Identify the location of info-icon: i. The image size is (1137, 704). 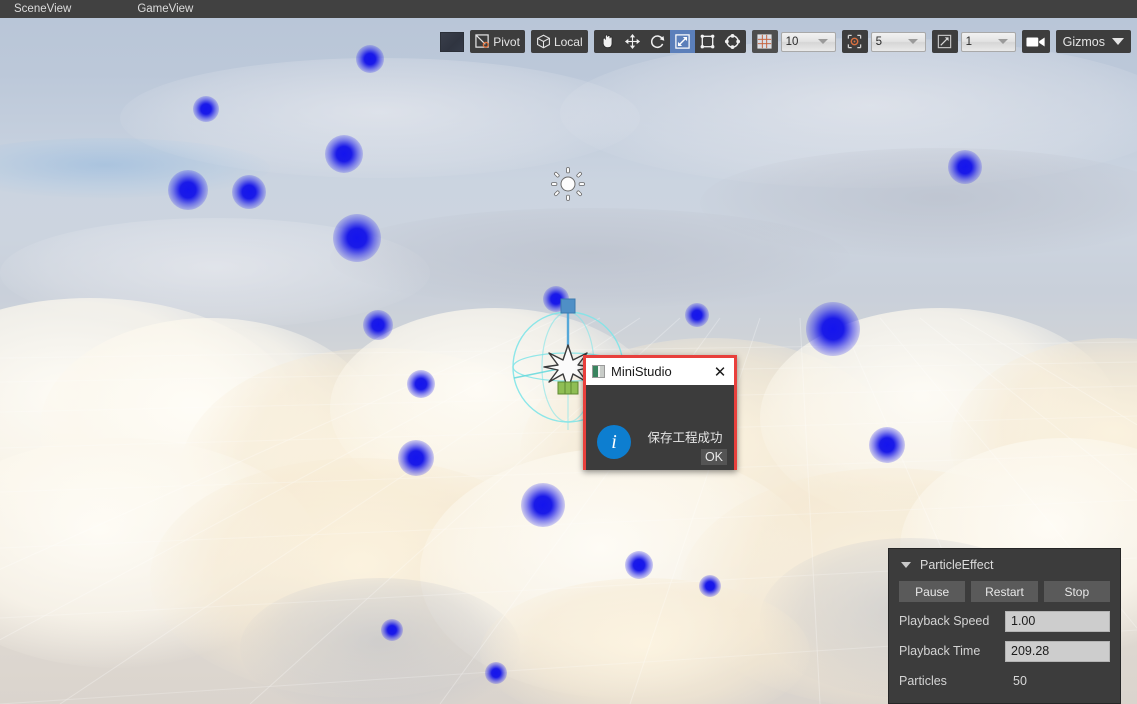
(614, 442).